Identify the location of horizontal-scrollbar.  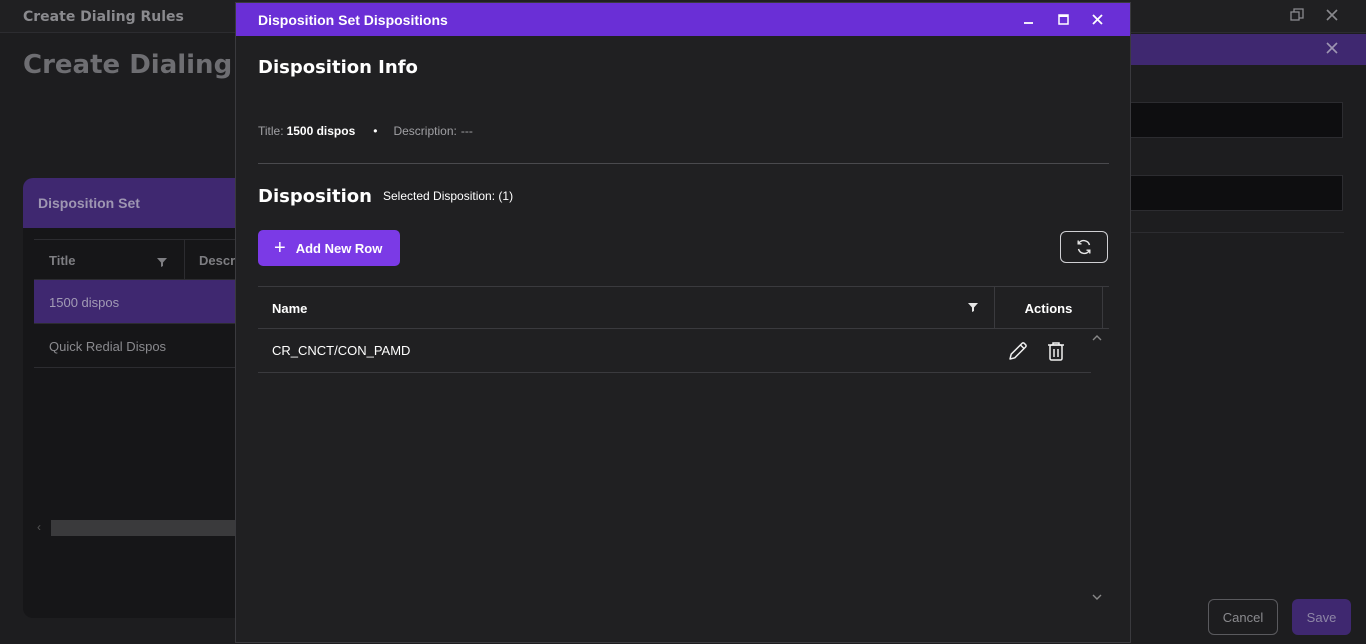
(157, 528).